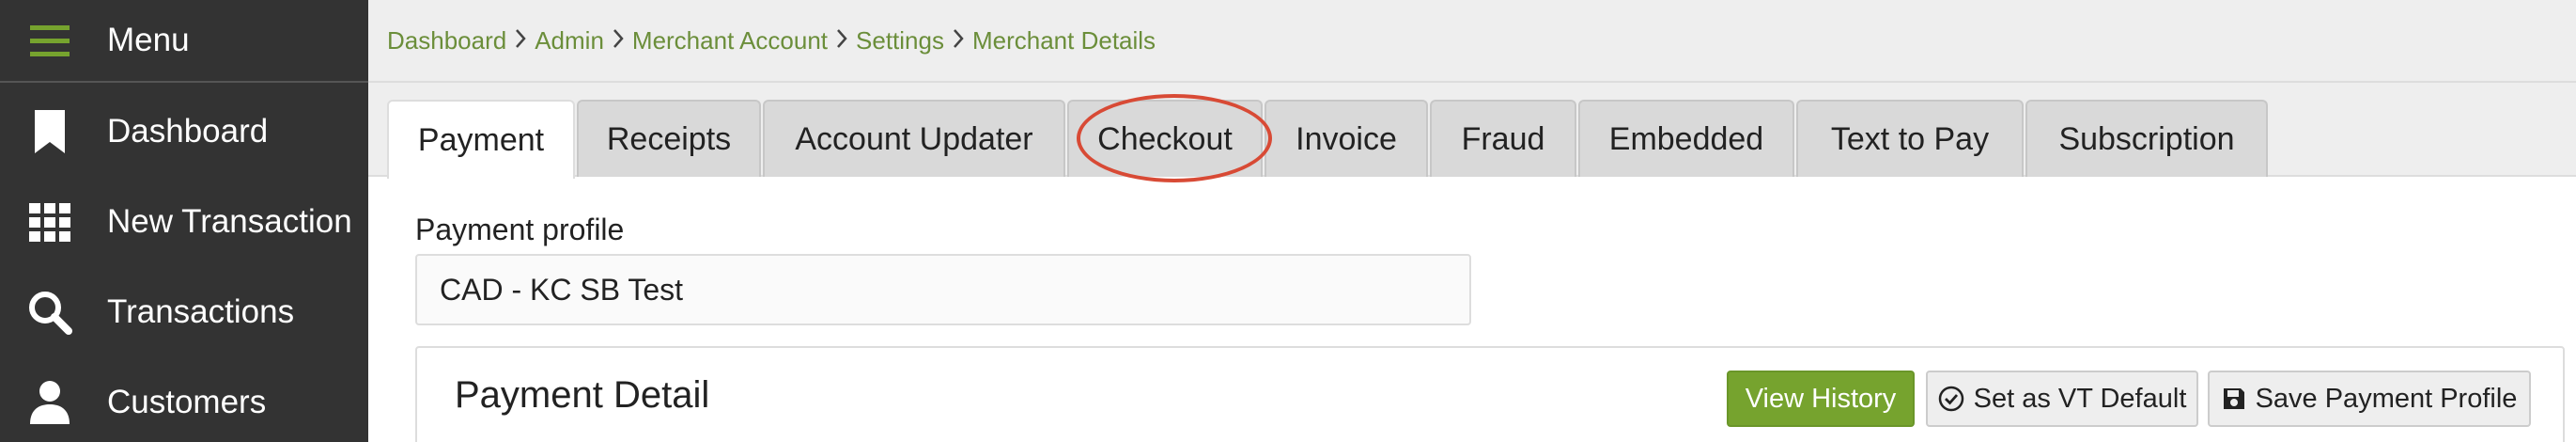 This screenshot has height=442, width=2576. What do you see at coordinates (50, 403) in the screenshot?
I see `user-icon` at bounding box center [50, 403].